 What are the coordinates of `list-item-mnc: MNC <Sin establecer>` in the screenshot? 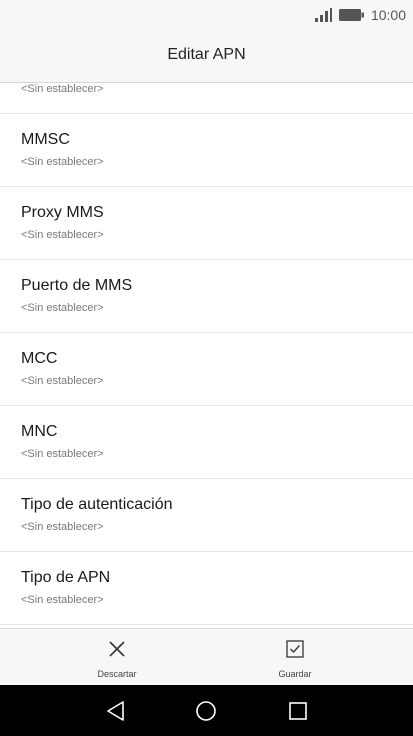 It's located at (206, 442).